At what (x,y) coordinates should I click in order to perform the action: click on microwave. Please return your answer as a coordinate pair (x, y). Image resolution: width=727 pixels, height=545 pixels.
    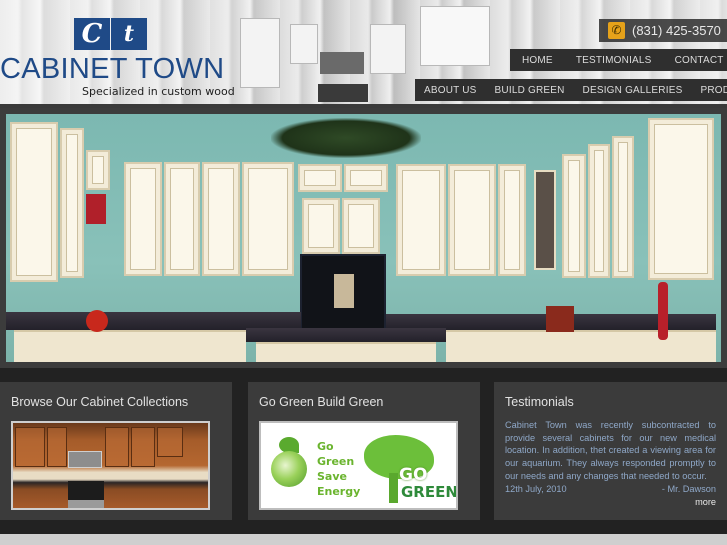
    Looking at the image, I should click on (85, 459).